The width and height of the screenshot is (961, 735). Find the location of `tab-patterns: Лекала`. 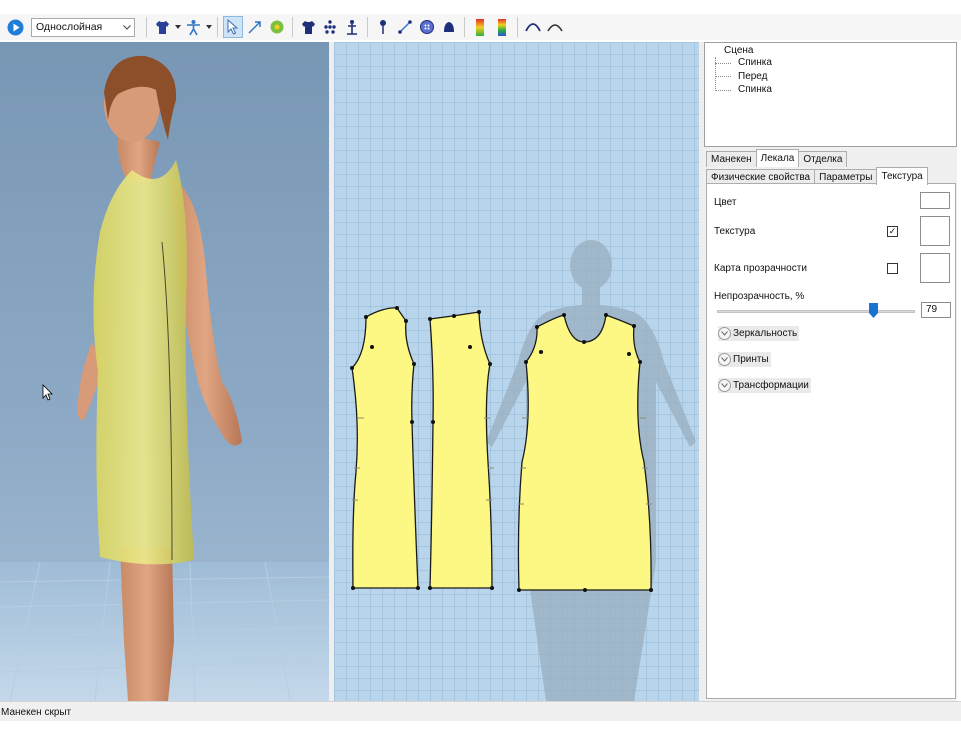

tab-patterns: Лекала is located at coordinates (777, 158).